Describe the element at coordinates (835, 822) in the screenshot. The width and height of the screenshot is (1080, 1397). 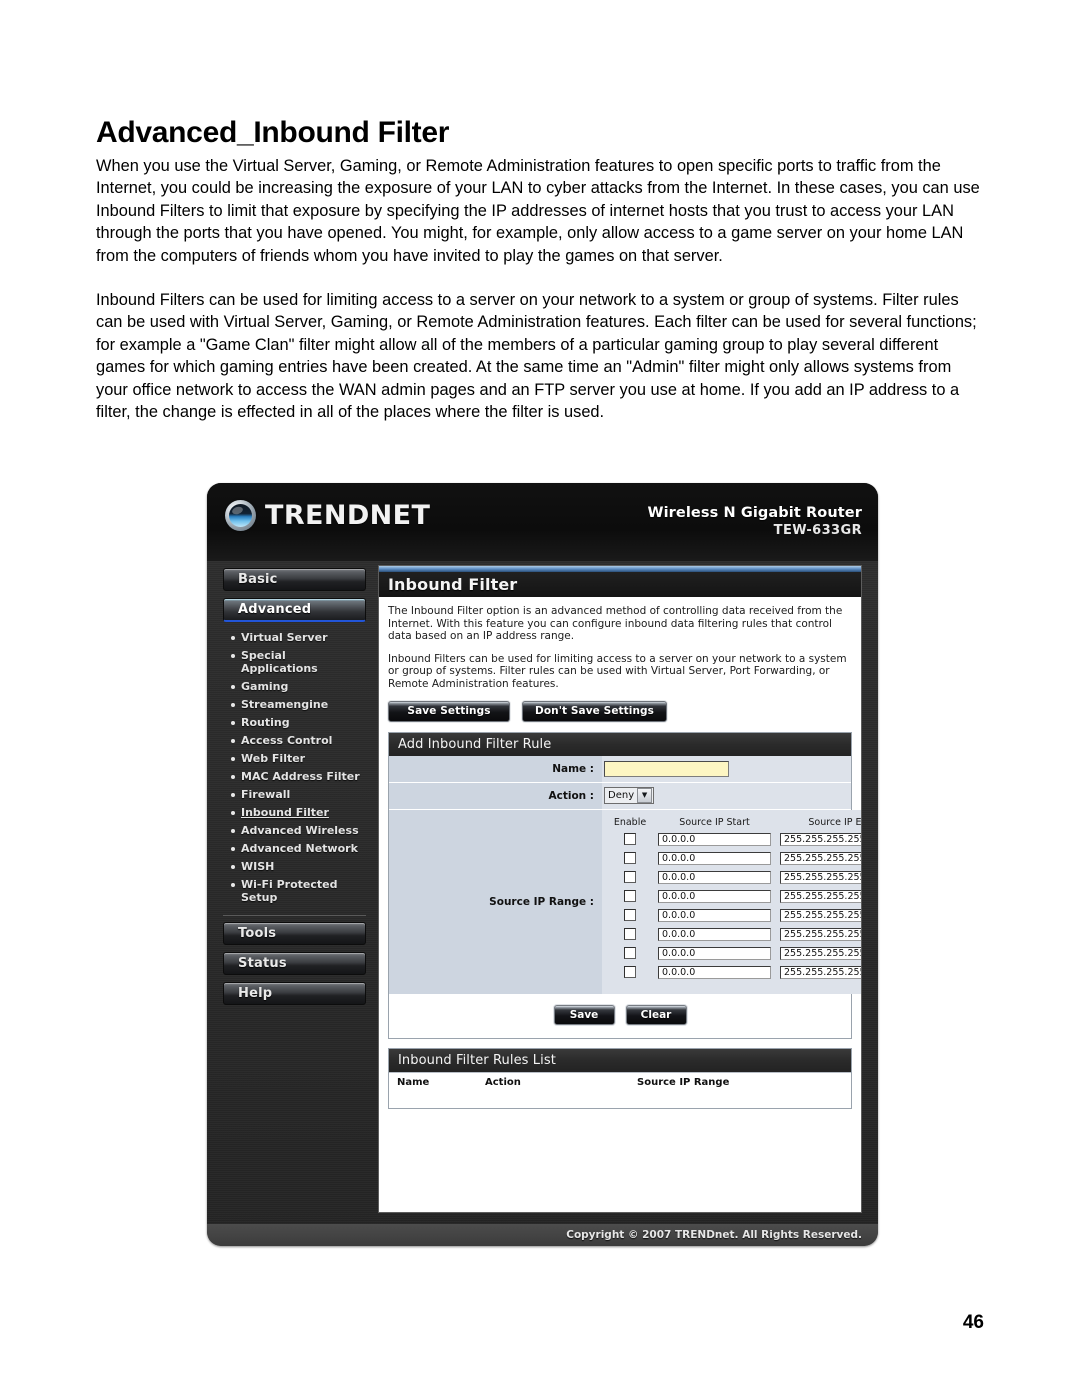
I see `column-header-source-ip-end: Source IP End` at that location.